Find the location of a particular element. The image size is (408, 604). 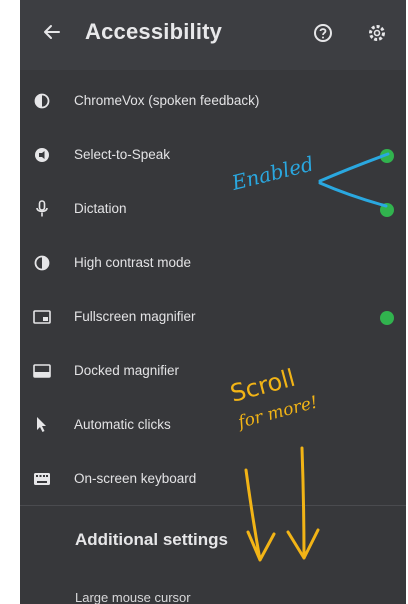

arrow-back-icon is located at coordinates (52, 32).